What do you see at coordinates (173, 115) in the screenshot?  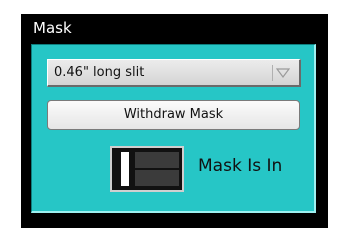 I see `withdraw-mask-button: Withdraw Mask` at bounding box center [173, 115].